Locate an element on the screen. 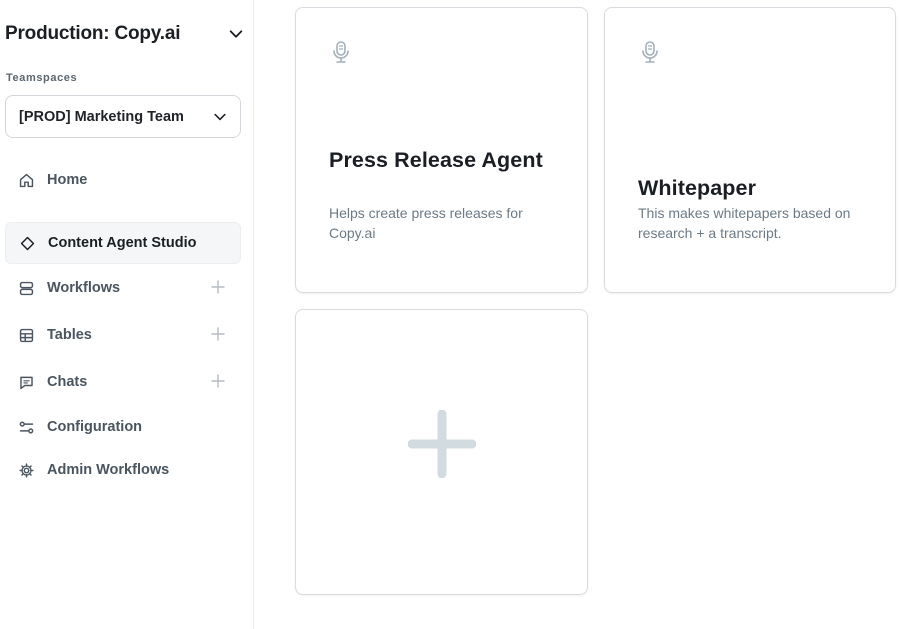 This screenshot has width=900, height=629. sidebar-item-label: Workflows is located at coordinates (83, 288).